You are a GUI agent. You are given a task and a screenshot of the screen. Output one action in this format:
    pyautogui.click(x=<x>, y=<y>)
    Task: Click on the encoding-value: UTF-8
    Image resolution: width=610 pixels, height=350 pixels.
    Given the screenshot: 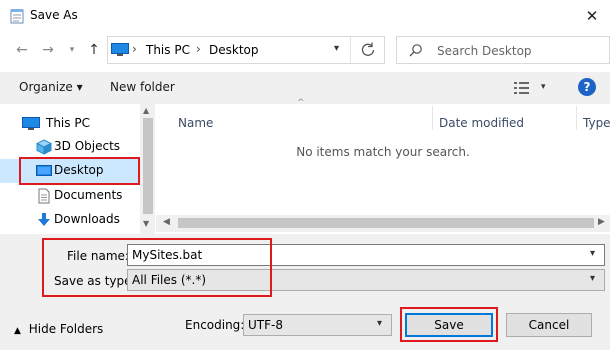 What is the action you would take?
    pyautogui.click(x=265, y=325)
    